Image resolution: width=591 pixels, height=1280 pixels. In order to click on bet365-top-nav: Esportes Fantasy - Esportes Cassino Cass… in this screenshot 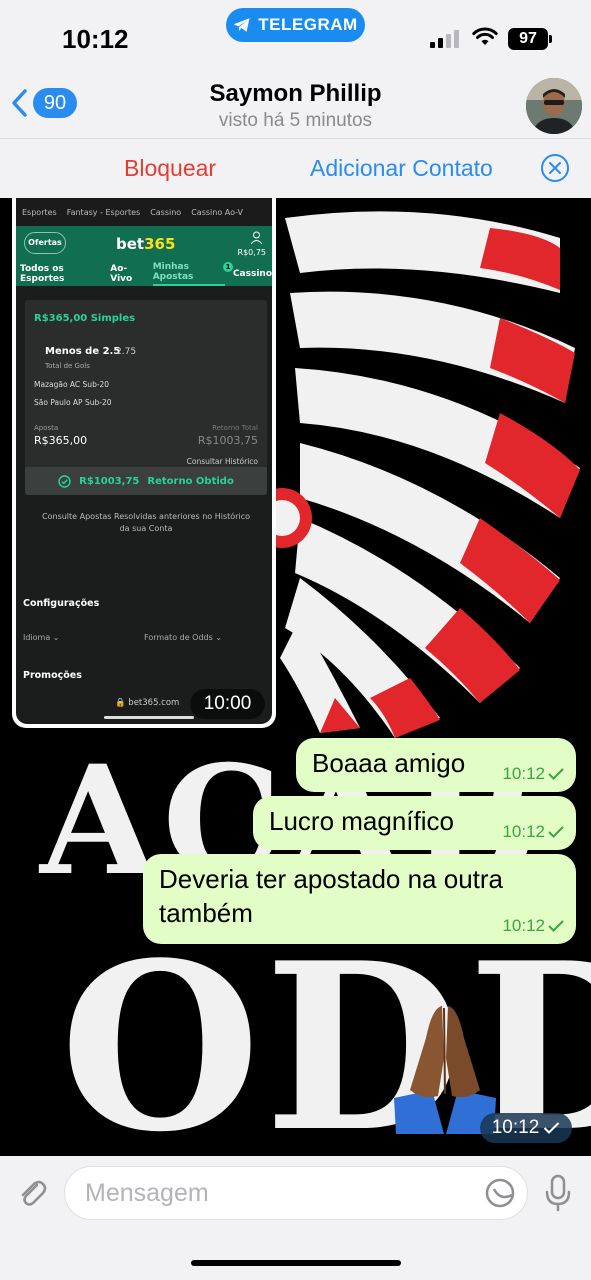, I will do `click(144, 212)`.